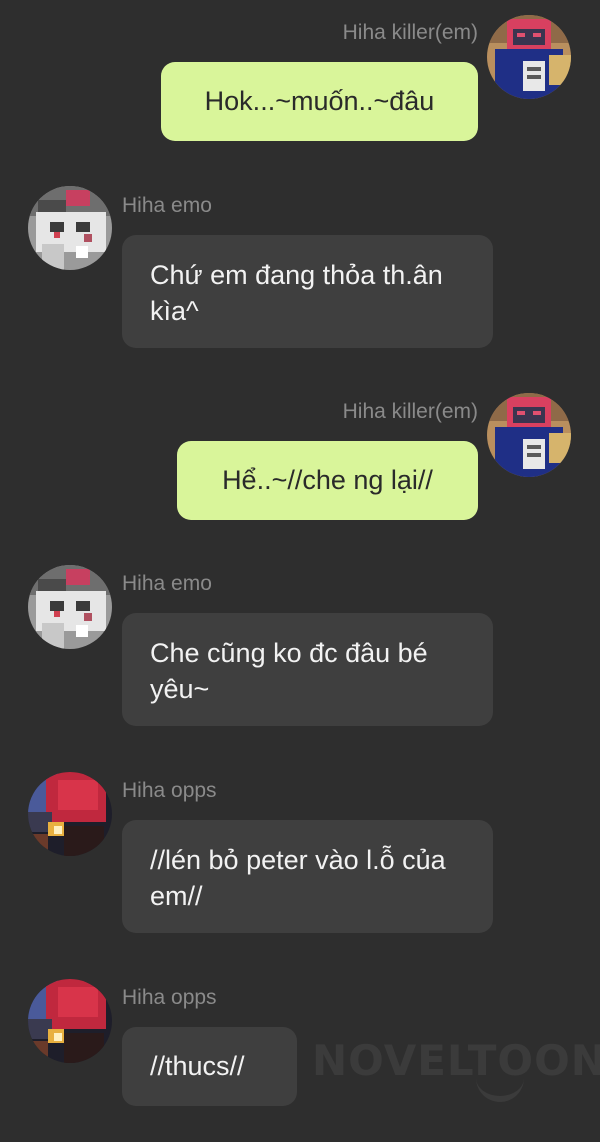  What do you see at coordinates (500, 1088) in the screenshot?
I see `watermark-smile-icon` at bounding box center [500, 1088].